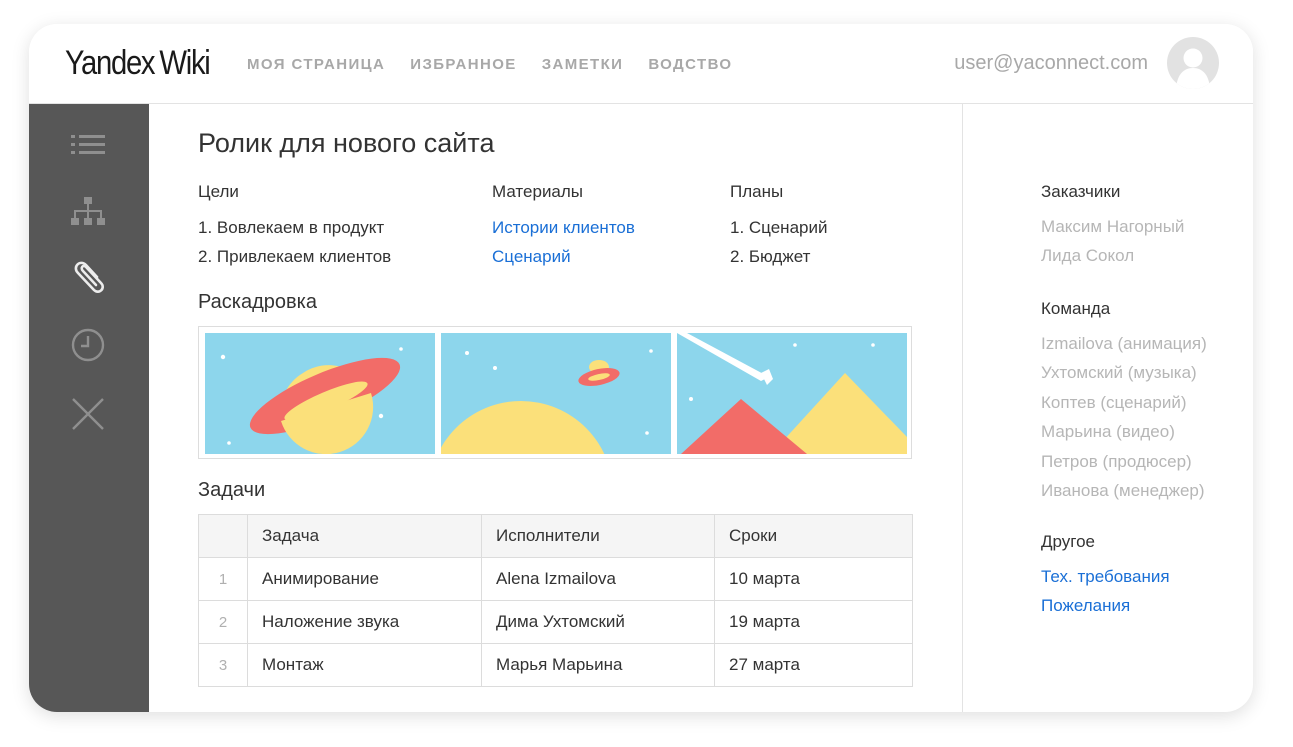 The image size is (1293, 747). I want to click on table-row: 3 Монтаж Марья Марьина 27 марта, so click(555, 665).